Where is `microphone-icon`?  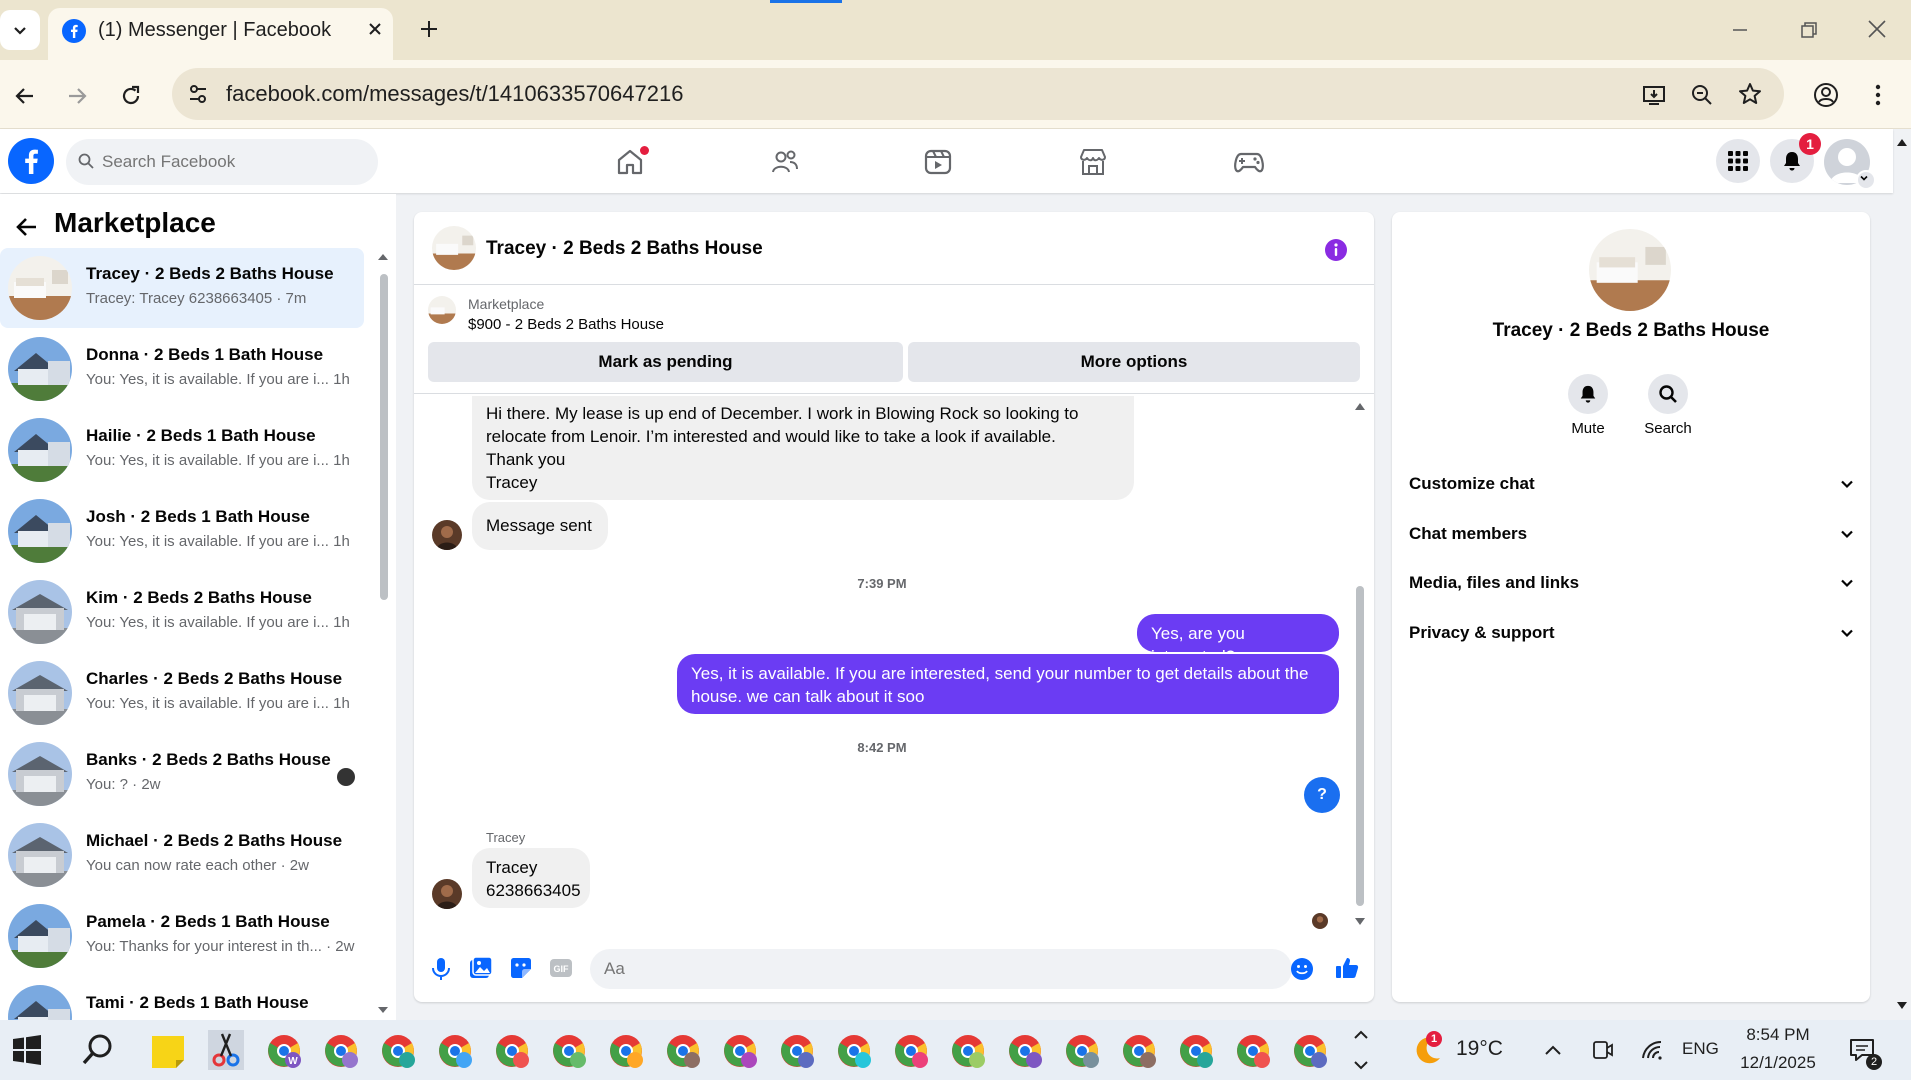 microphone-icon is located at coordinates (441, 969).